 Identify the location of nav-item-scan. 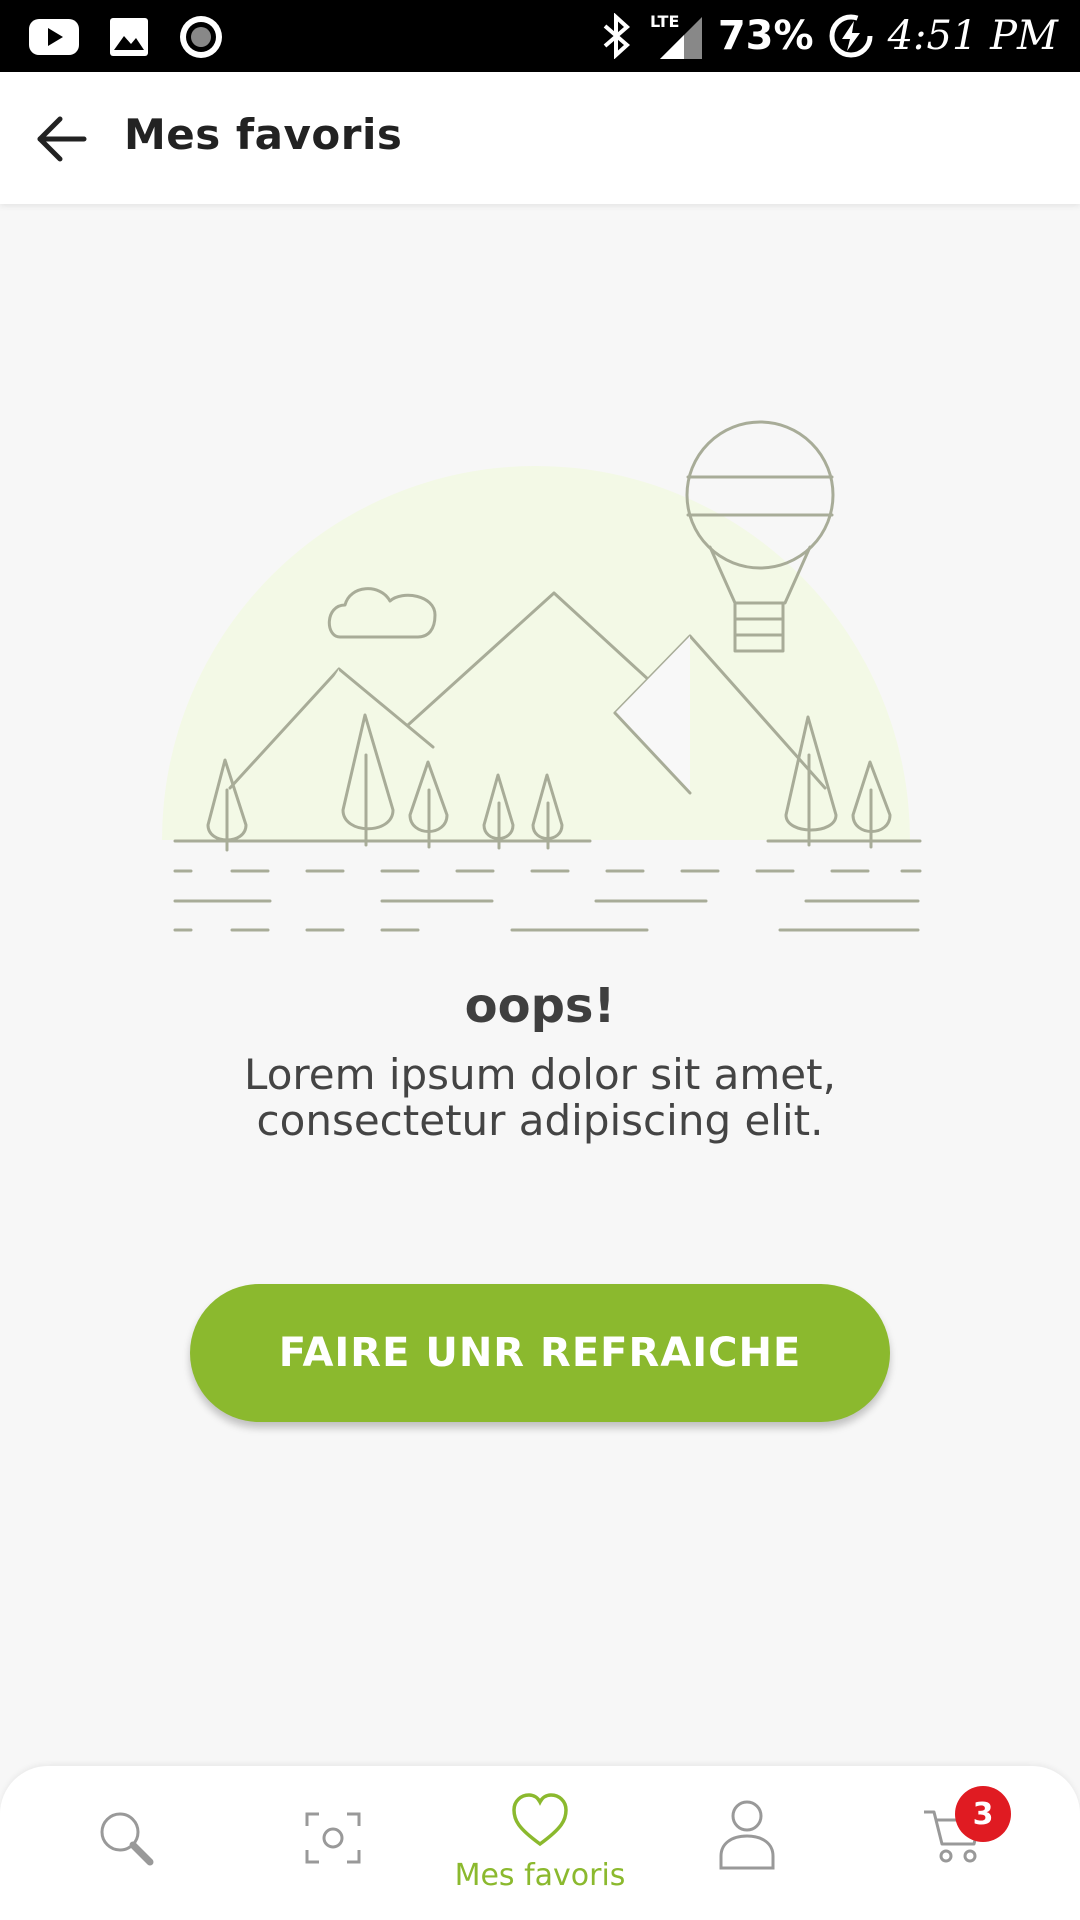
(333, 1843).